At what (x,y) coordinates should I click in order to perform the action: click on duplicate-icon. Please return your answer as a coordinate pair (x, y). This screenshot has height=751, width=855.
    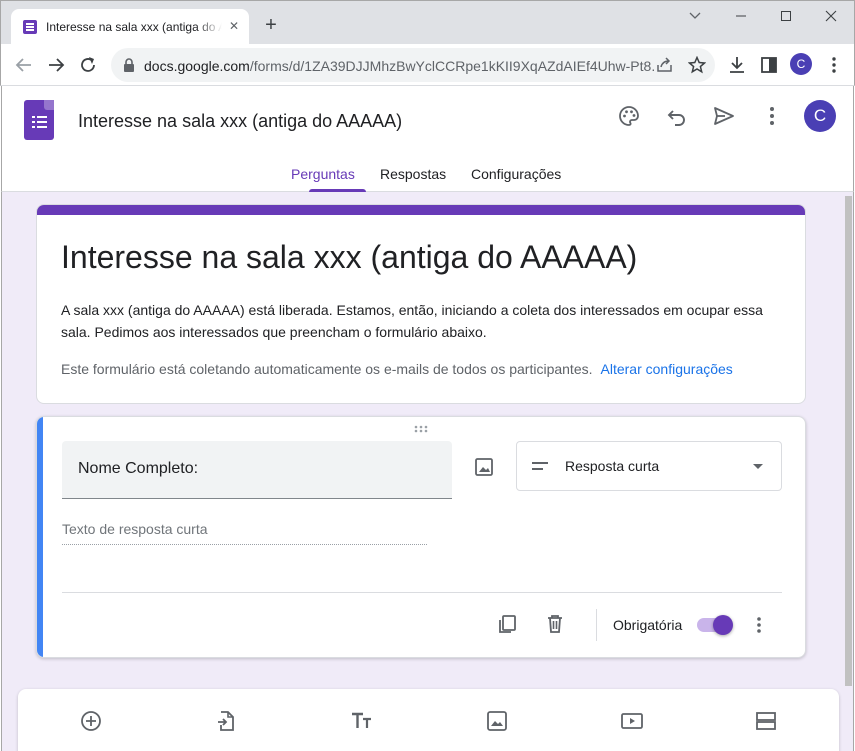
    Looking at the image, I should click on (507, 624).